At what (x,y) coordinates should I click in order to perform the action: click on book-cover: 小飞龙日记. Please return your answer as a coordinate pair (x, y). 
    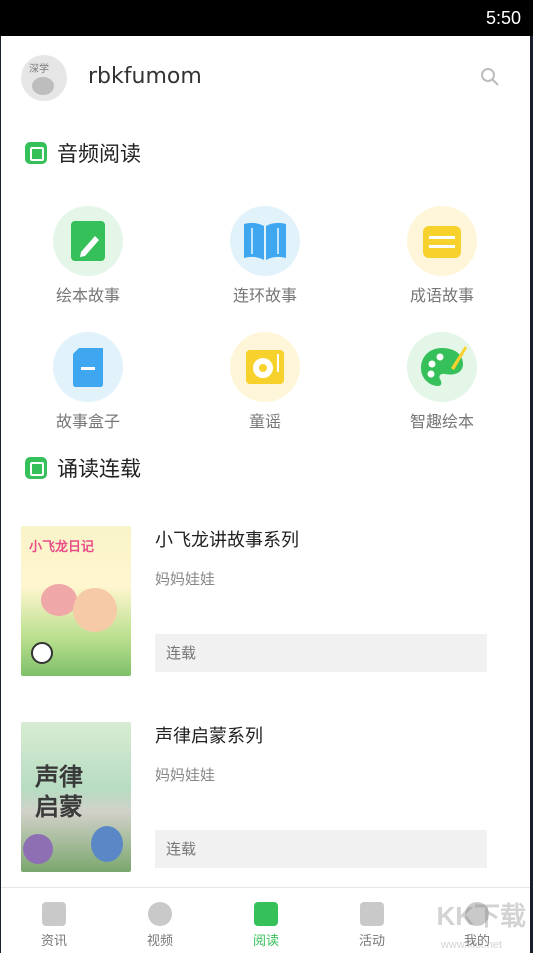
    Looking at the image, I should click on (76, 601).